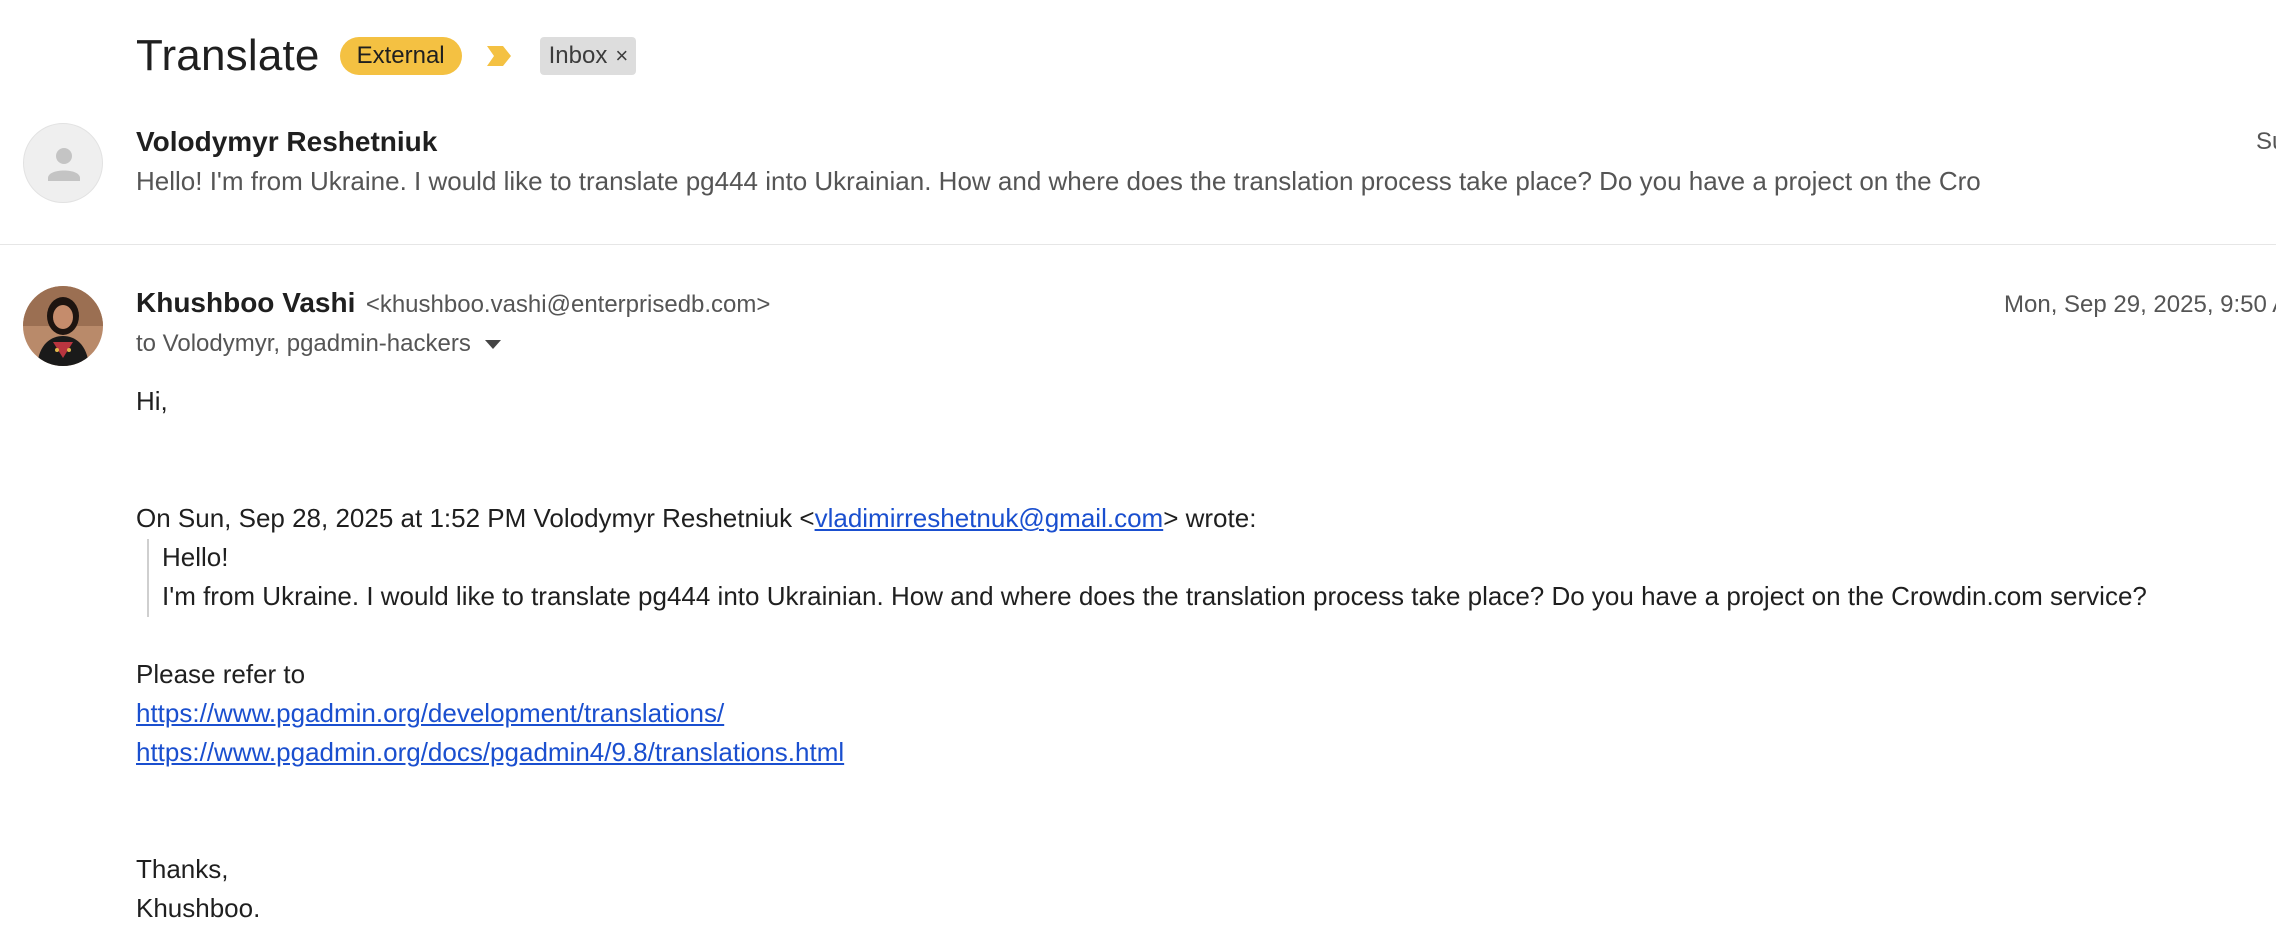 This screenshot has height=948, width=2276. What do you see at coordinates (63, 326) in the screenshot?
I see `sender-photo-avatar` at bounding box center [63, 326].